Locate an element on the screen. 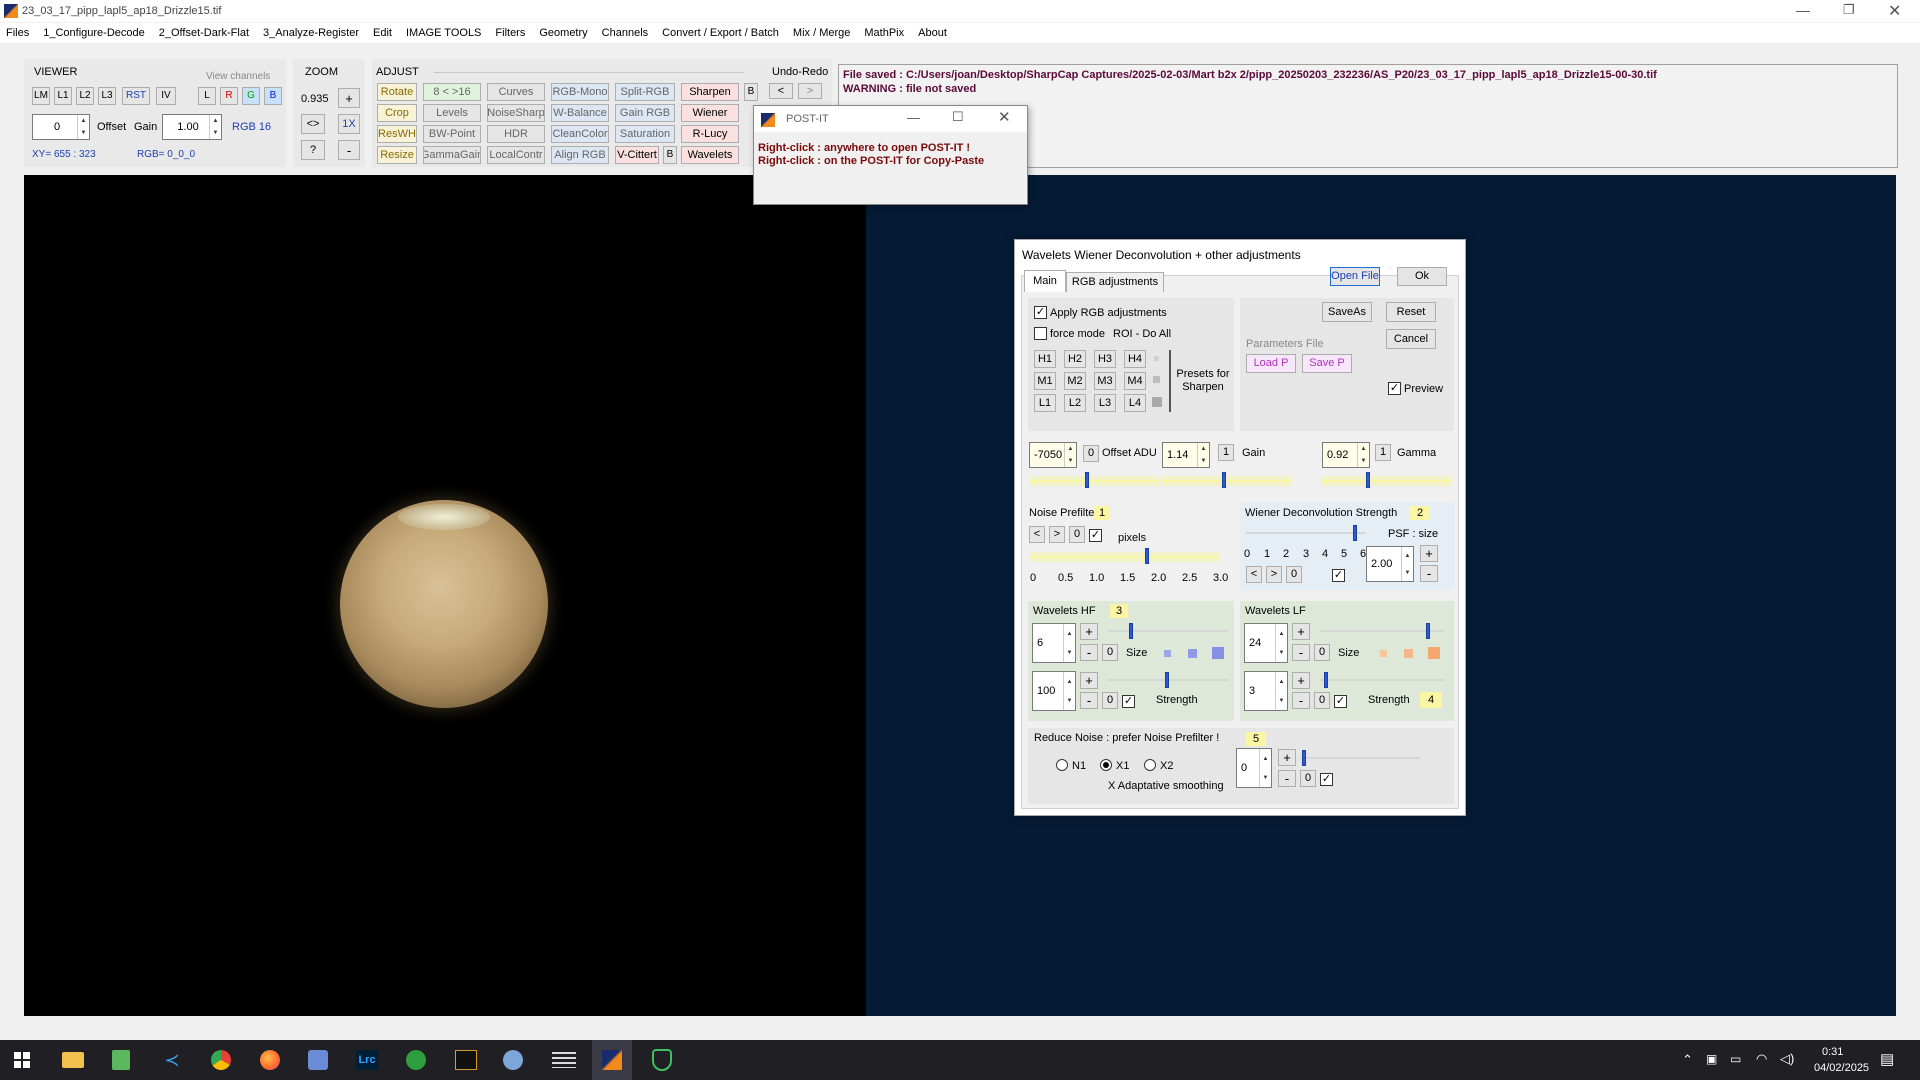 This screenshot has width=1920, height=1080. load-params-button: Load P is located at coordinates (1271, 363).